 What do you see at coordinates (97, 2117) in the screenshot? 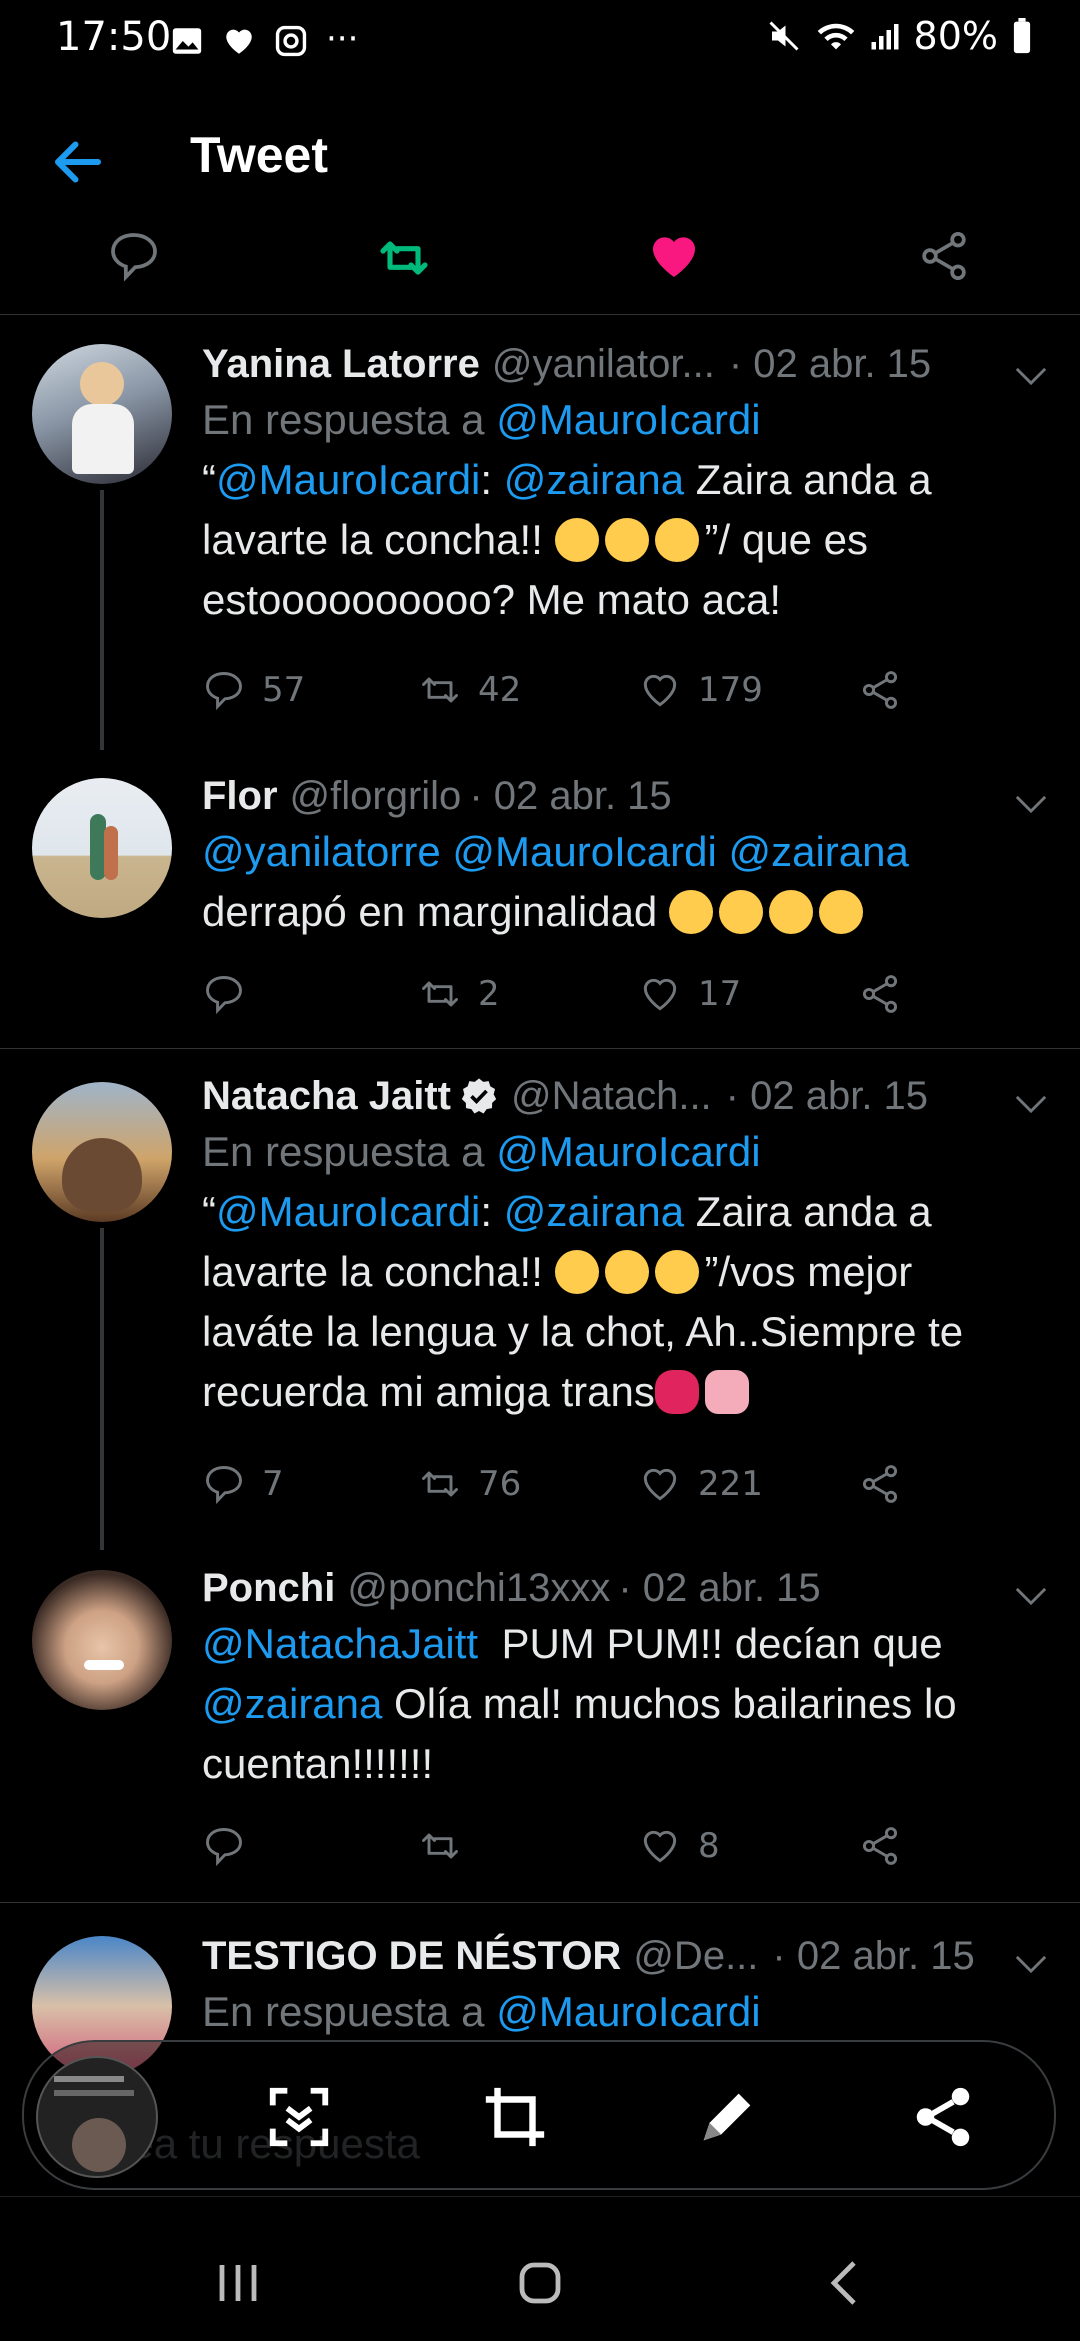
I see `screenshot-thumbnail` at bounding box center [97, 2117].